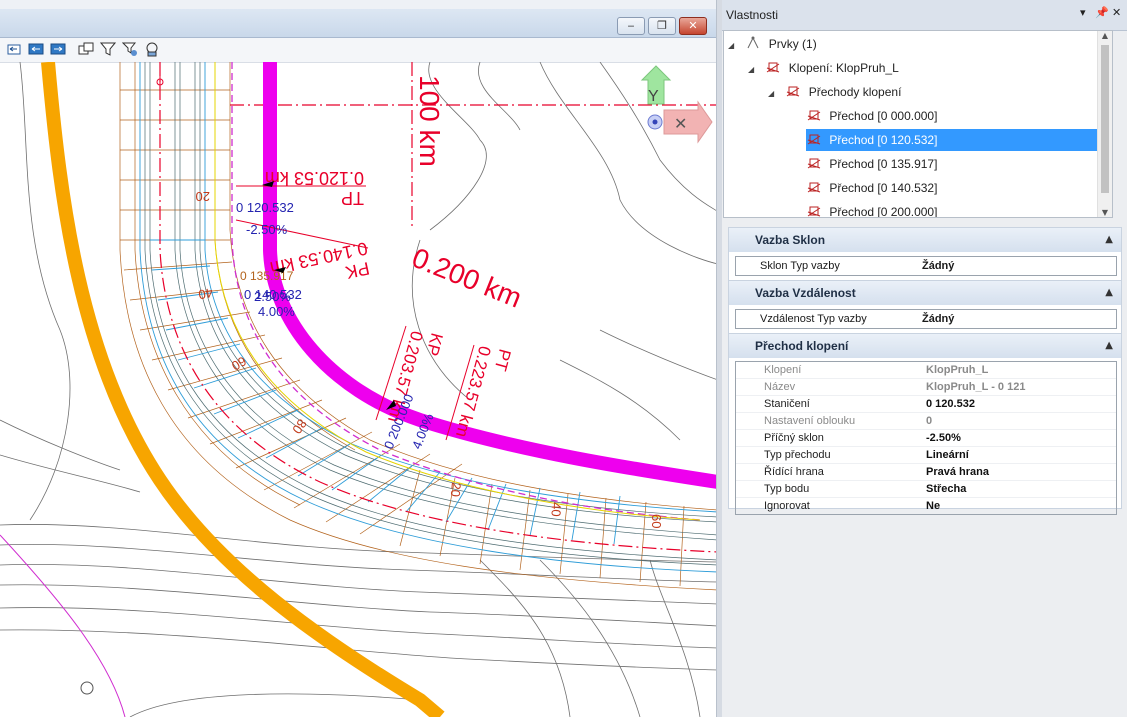  I want to click on view-previous-icon, so click(14, 49).